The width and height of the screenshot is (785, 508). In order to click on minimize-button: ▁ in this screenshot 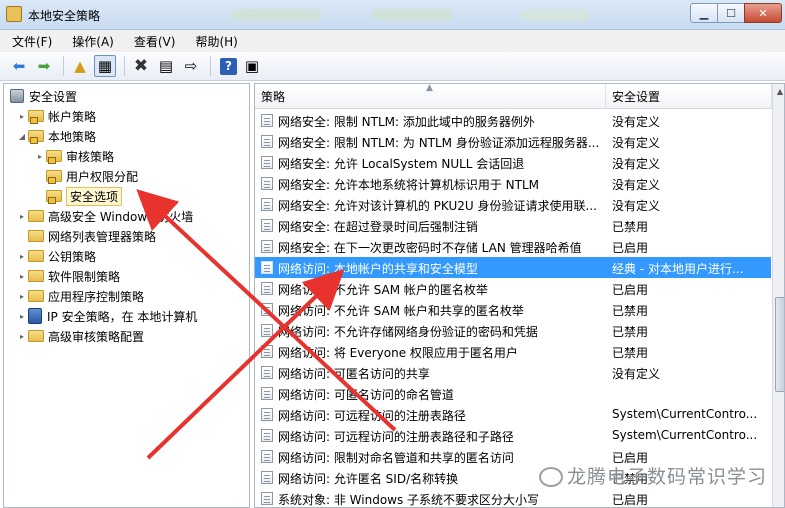, I will do `click(704, 13)`.